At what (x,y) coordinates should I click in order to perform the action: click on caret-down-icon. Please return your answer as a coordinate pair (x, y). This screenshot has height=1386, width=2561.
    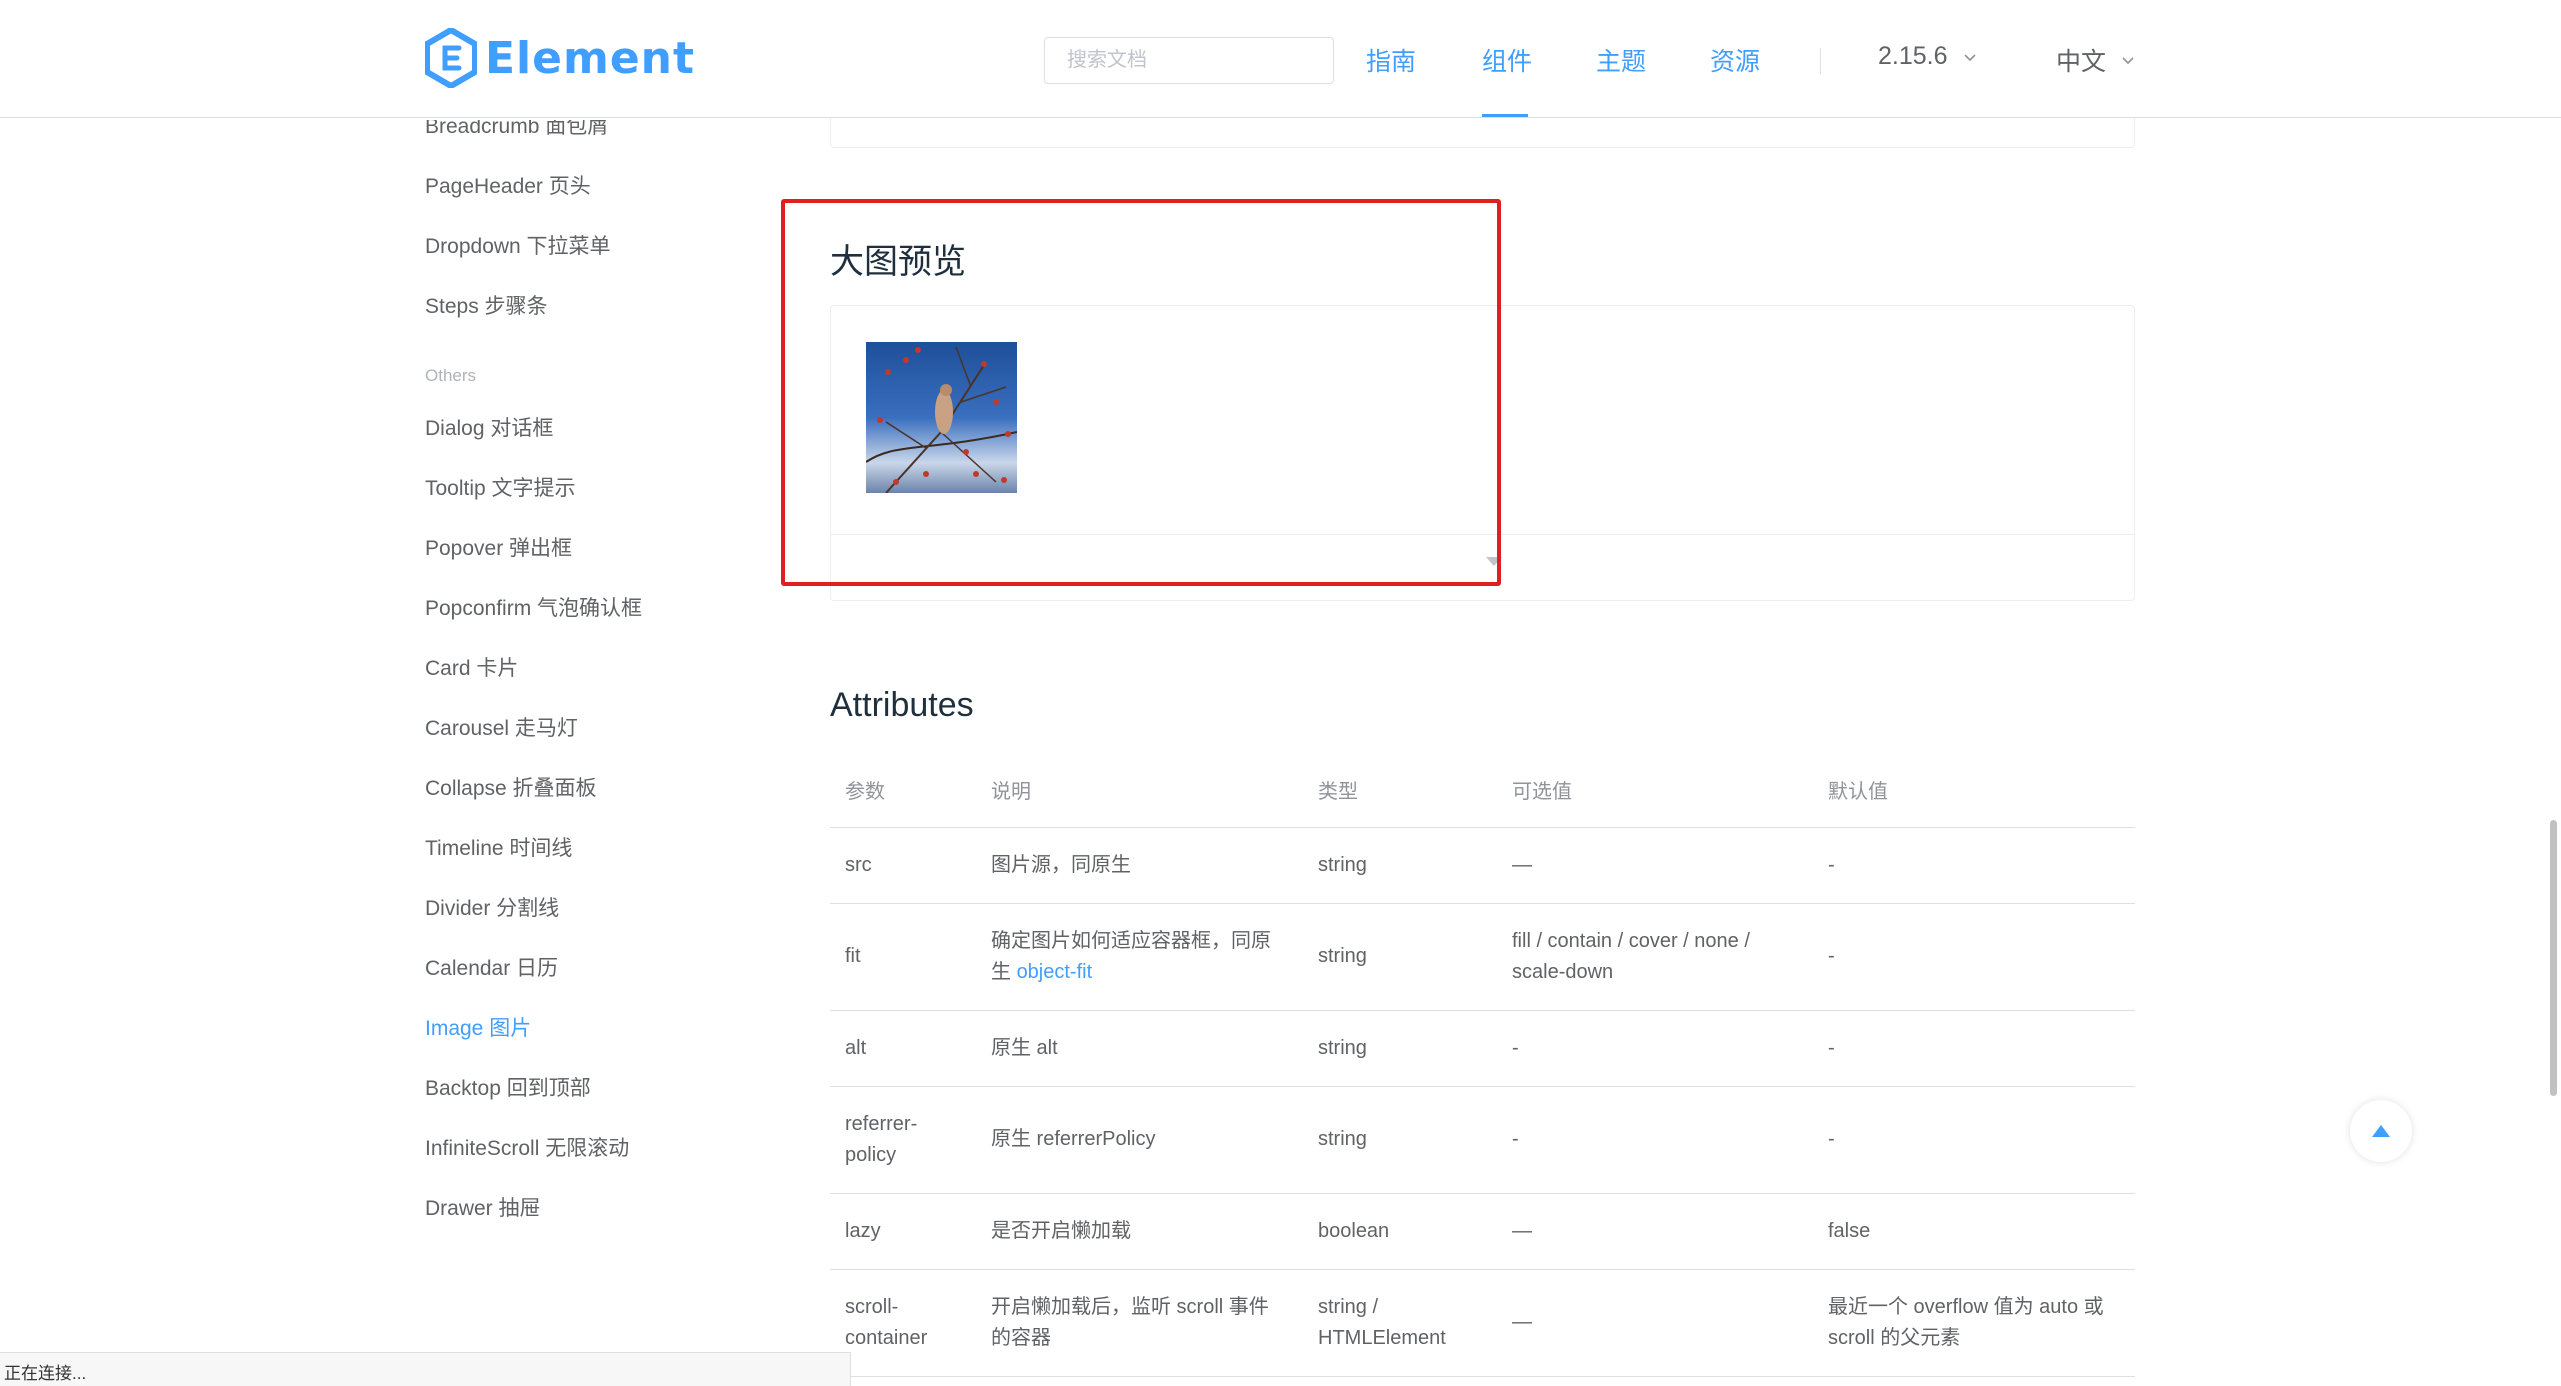
    Looking at the image, I should click on (1494, 561).